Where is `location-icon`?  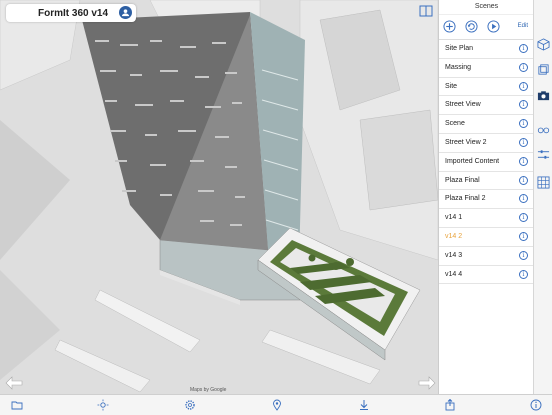
location-icon is located at coordinates (277, 405).